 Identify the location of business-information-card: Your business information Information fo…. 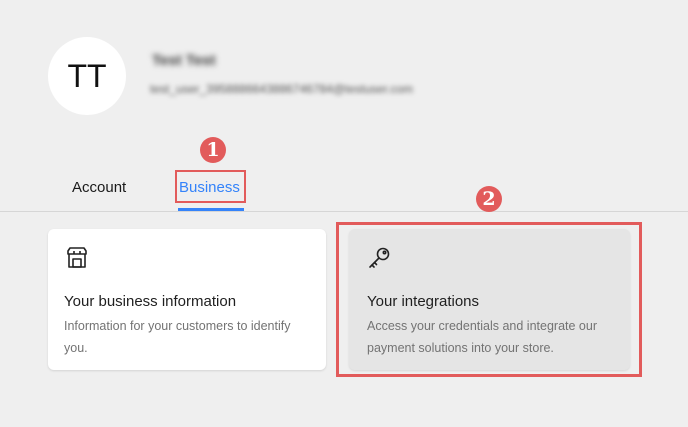
(187, 299).